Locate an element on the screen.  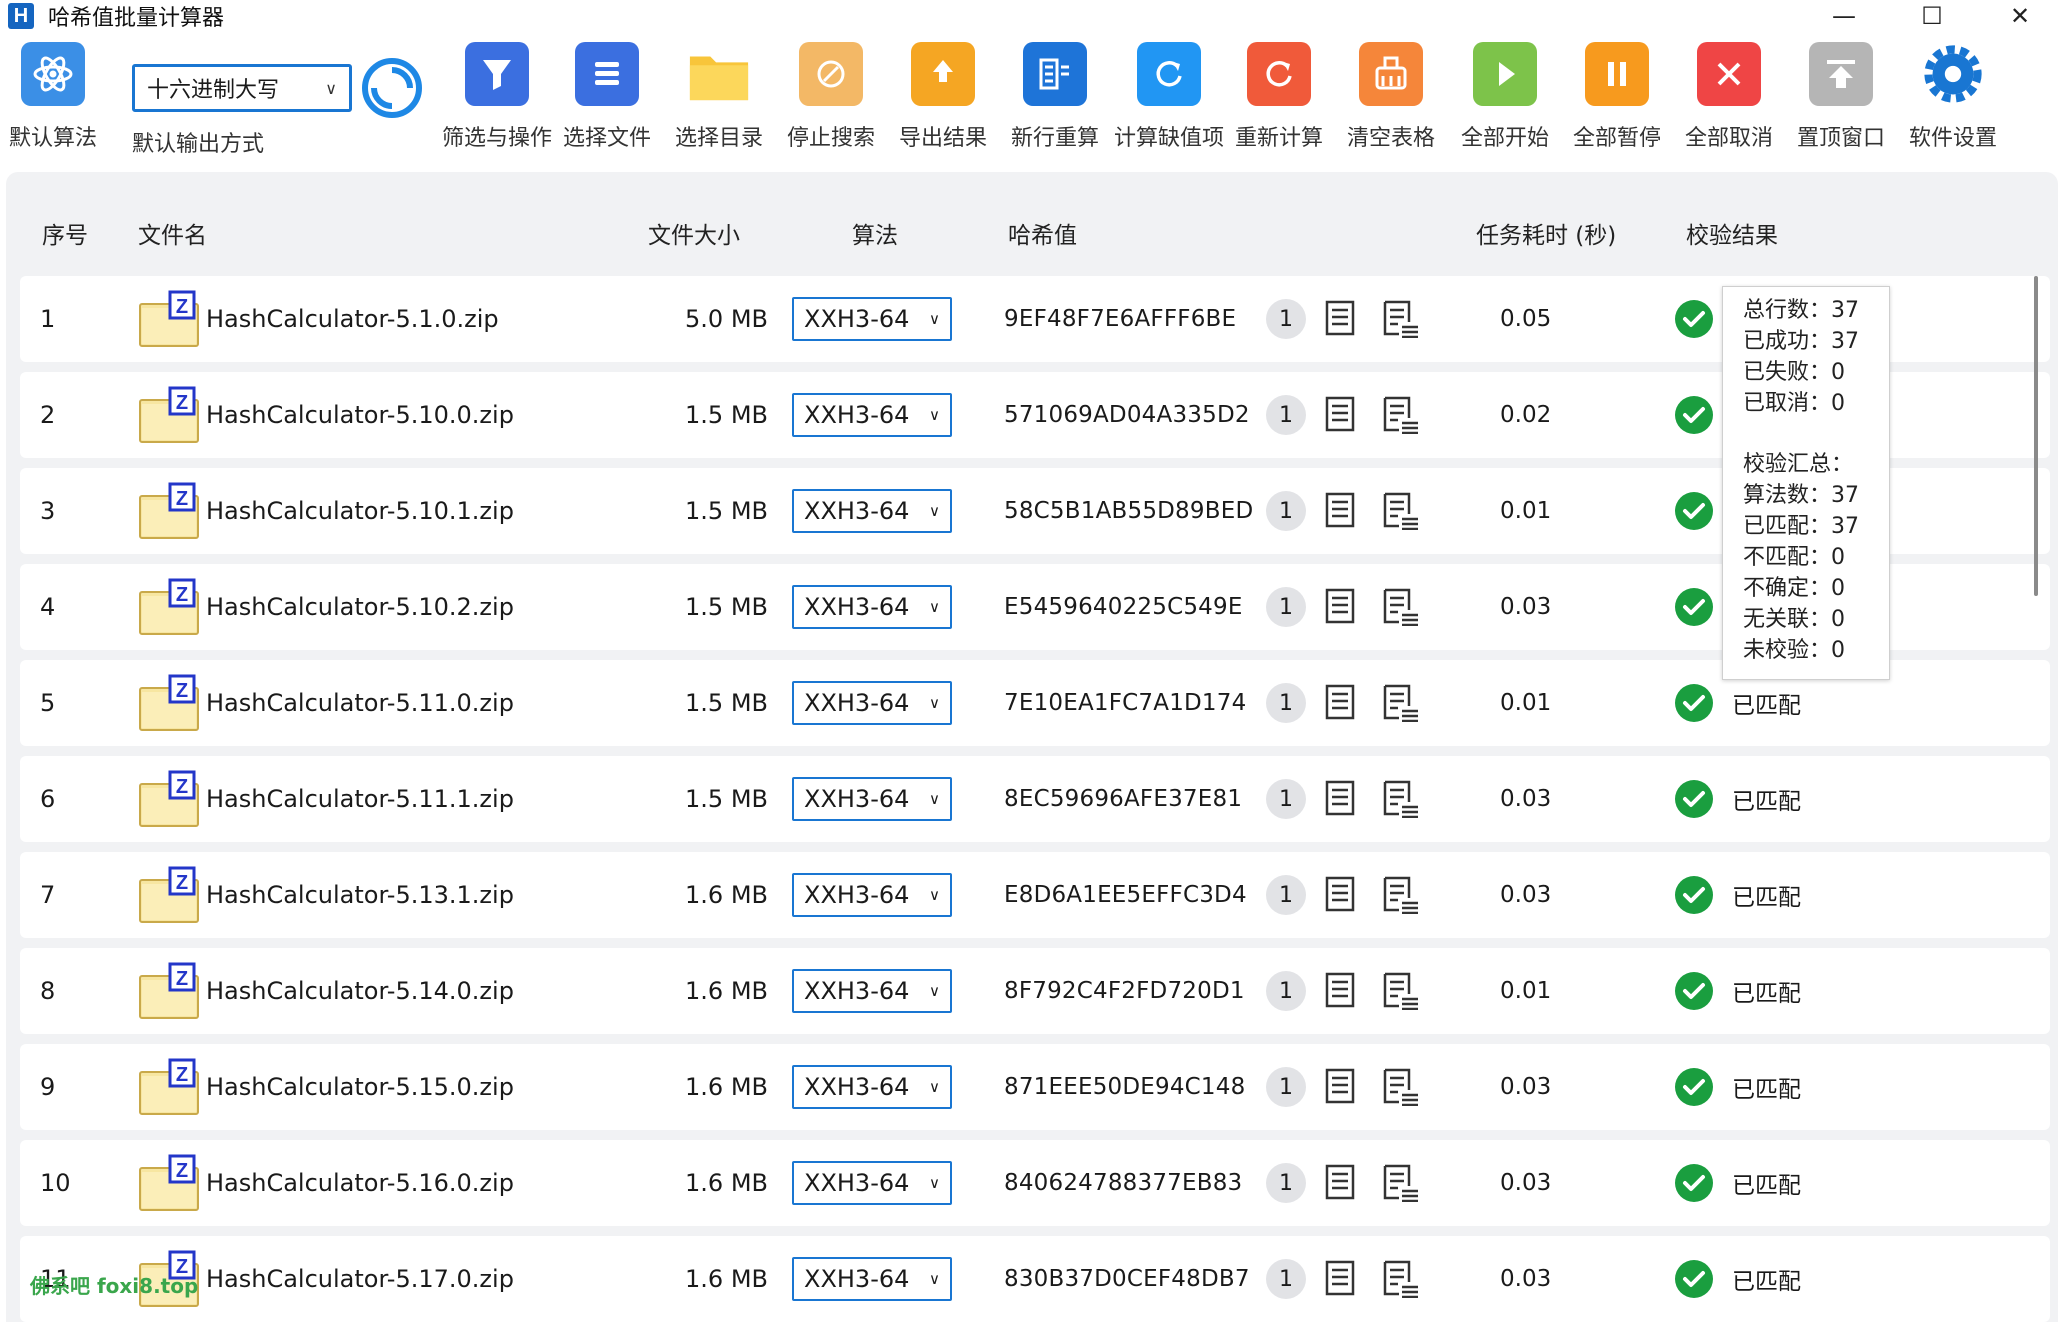
row-hash: 840624788377EB83 is located at coordinates (1123, 1183).